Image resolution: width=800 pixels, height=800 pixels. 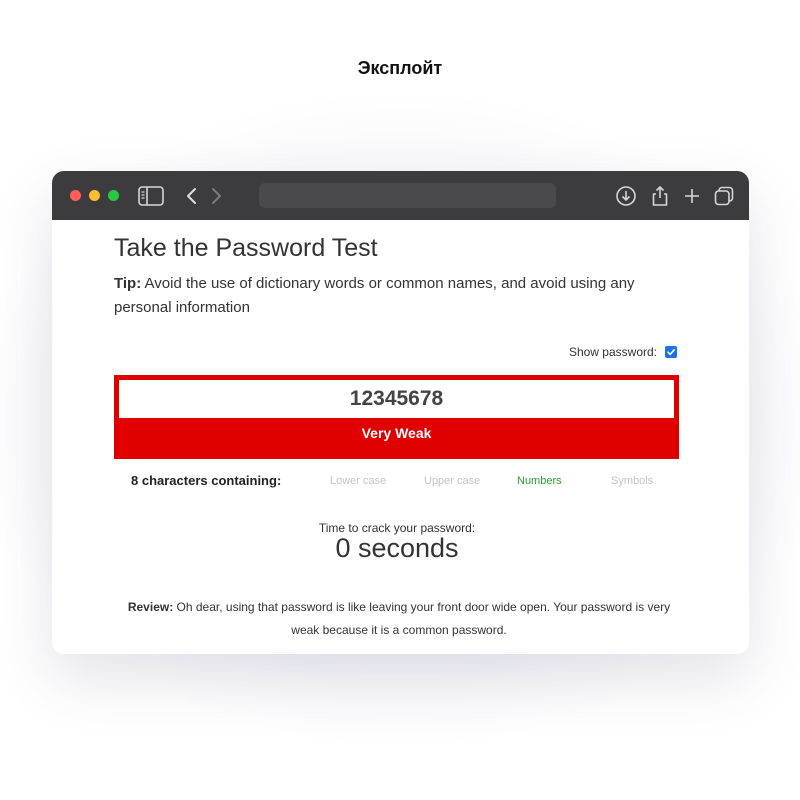 What do you see at coordinates (539, 481) in the screenshot?
I see `criterion-numbers: Numbers` at bounding box center [539, 481].